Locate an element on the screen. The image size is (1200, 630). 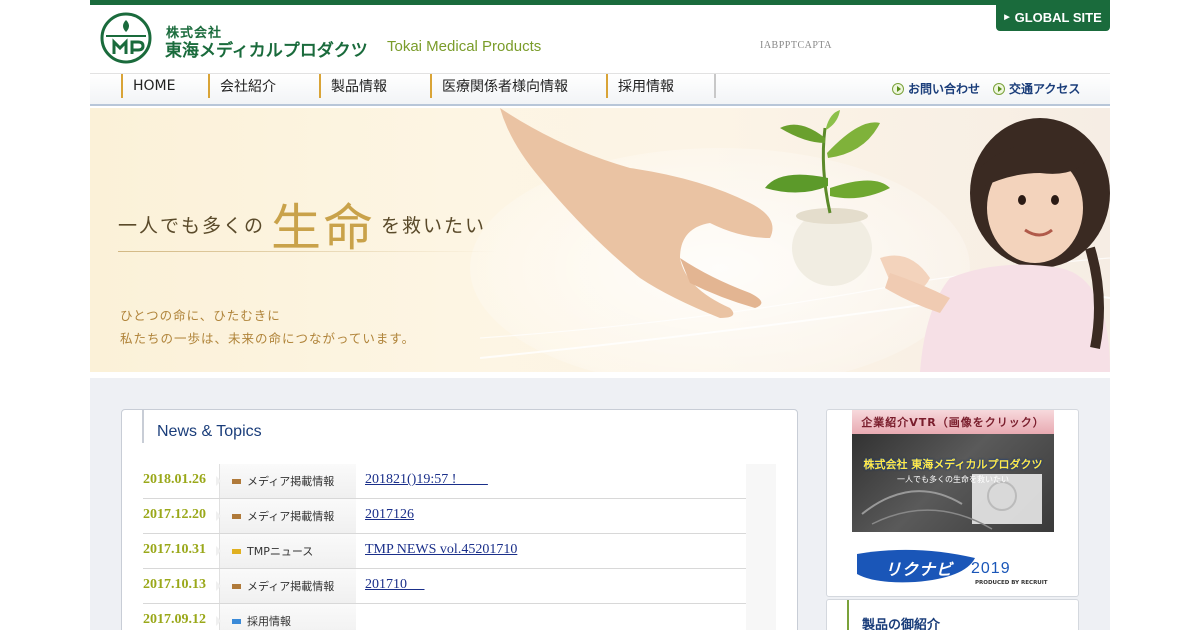
nav-item-label: HOME is located at coordinates (154, 86).